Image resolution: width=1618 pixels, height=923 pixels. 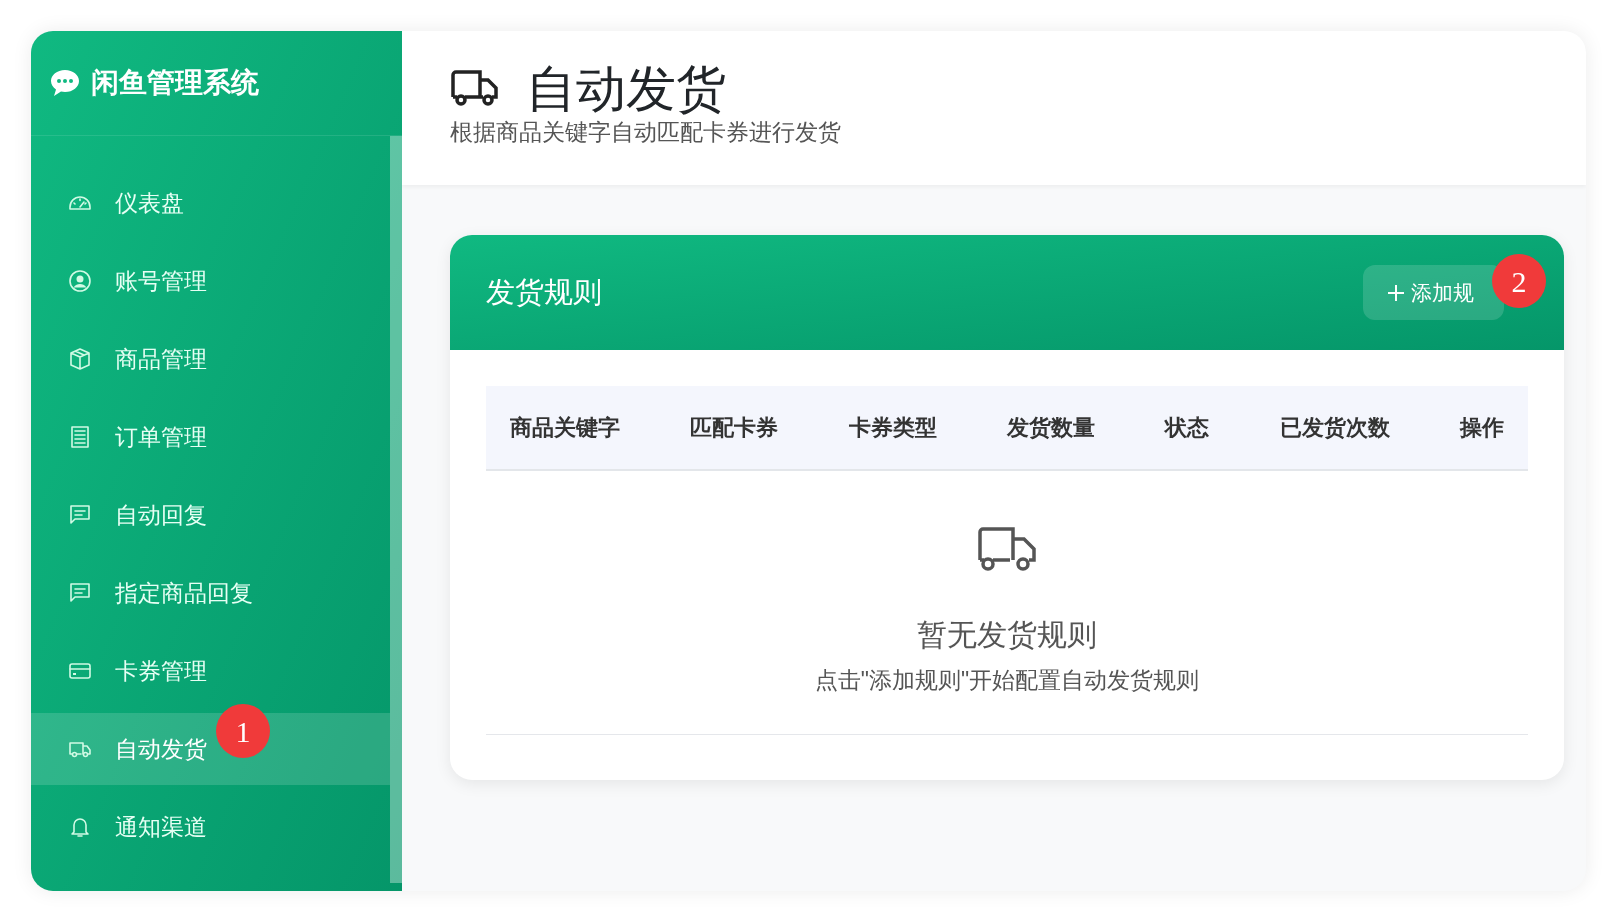 I want to click on box-icon, so click(x=80, y=359).